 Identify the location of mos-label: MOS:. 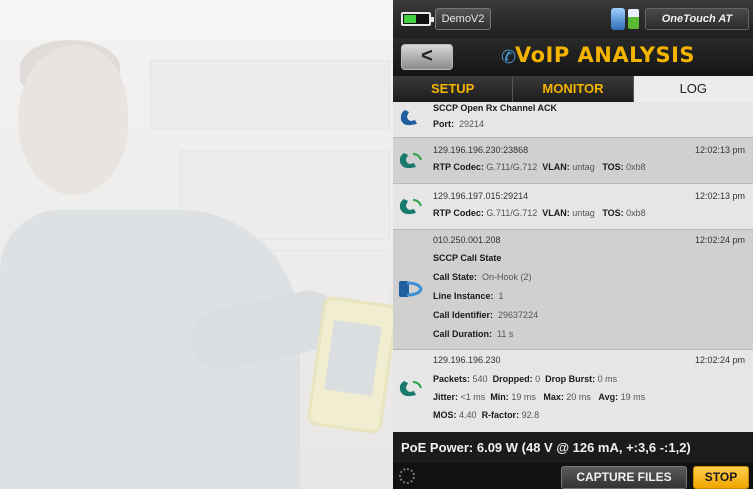
(445, 415).